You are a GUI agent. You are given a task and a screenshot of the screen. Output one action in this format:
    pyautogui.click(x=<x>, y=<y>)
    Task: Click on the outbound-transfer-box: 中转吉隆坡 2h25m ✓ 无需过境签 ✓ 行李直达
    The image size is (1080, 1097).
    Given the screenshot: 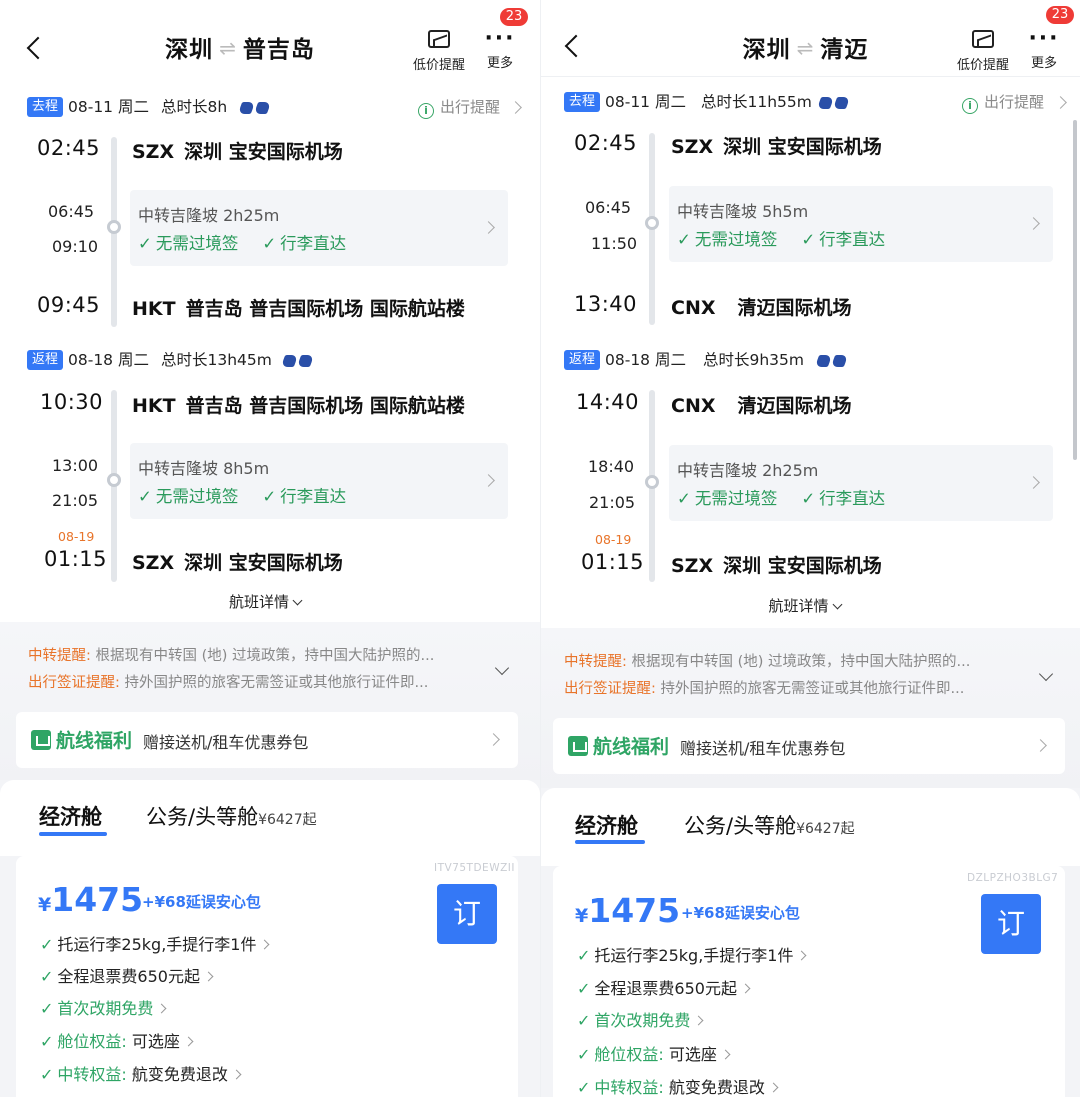 What is the action you would take?
    pyautogui.click(x=319, y=228)
    